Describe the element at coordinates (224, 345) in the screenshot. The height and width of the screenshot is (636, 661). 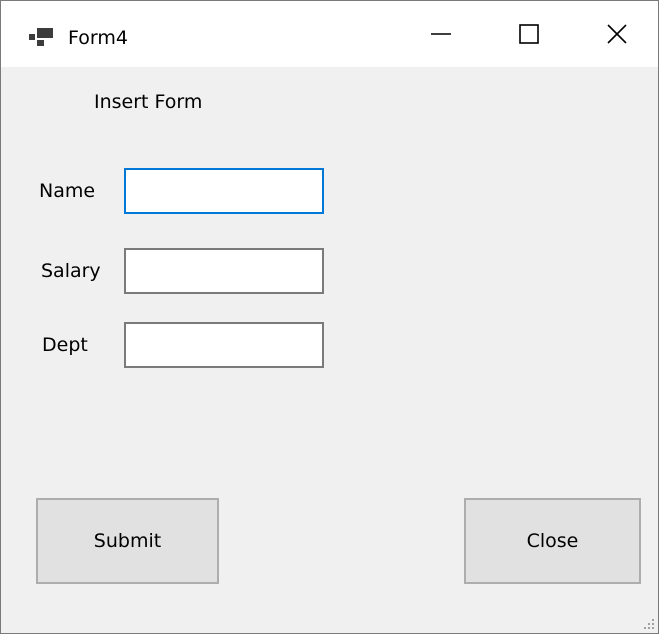
I see `dept-input` at that location.